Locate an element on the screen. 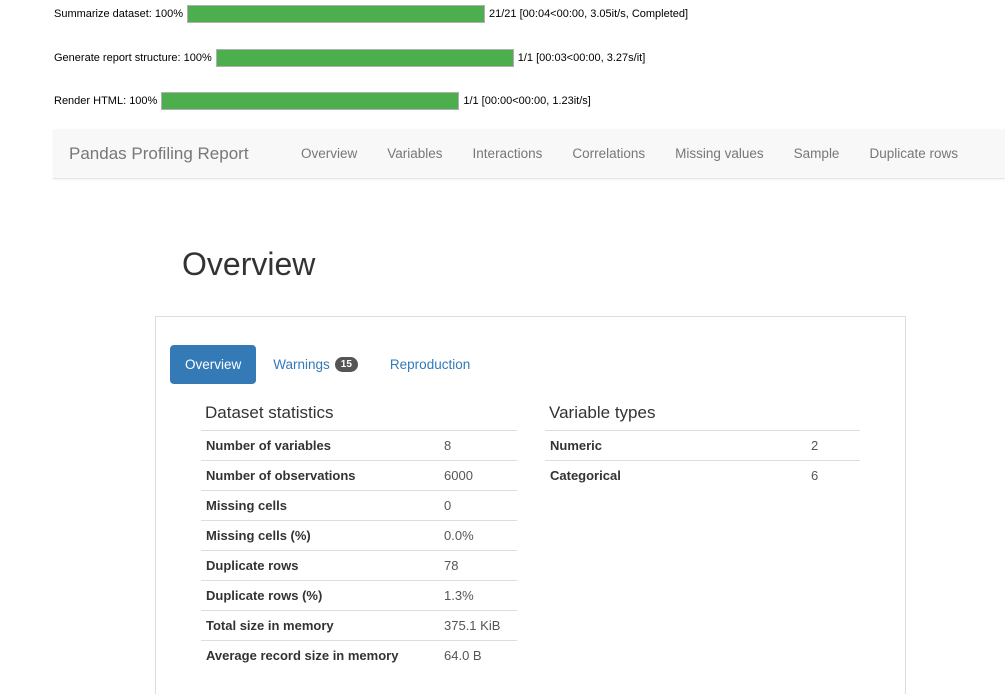 The width and height of the screenshot is (1005, 694). stat-key: Duplicate rows is located at coordinates (320, 565).